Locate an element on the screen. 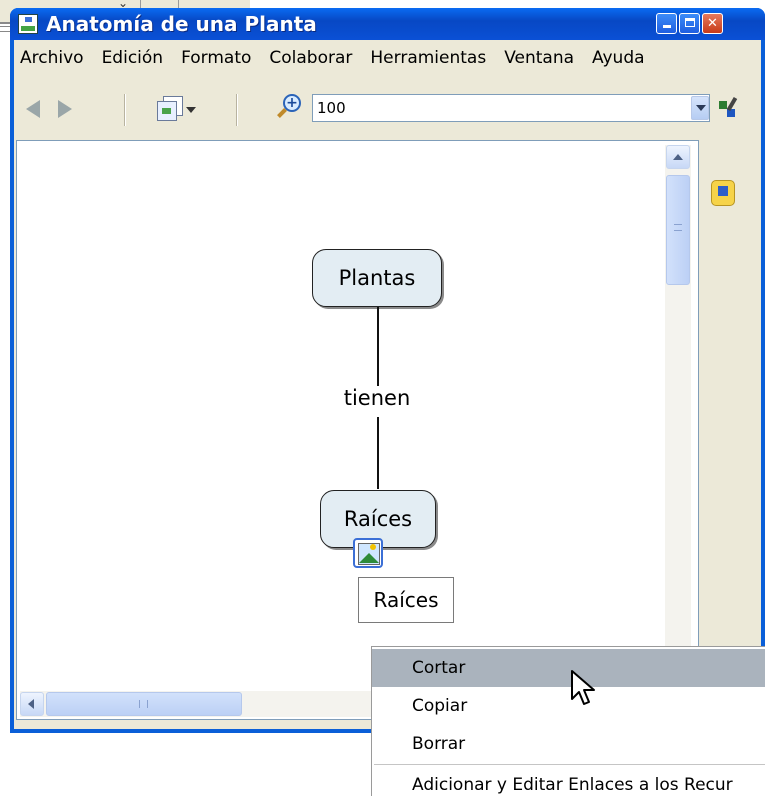  scroll-left-button is located at coordinates (32, 704).